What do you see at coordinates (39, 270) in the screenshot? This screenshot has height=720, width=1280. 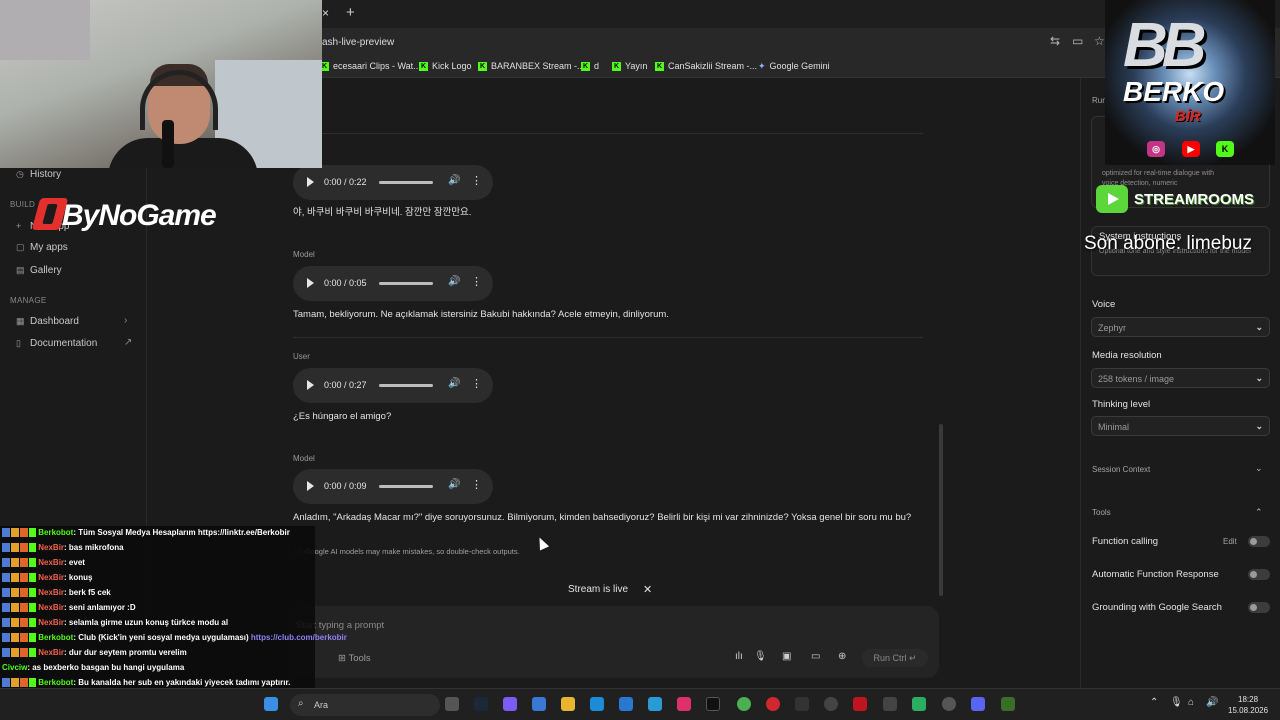 I see `sidebar-item-gallery: ▤ Gallery` at bounding box center [39, 270].